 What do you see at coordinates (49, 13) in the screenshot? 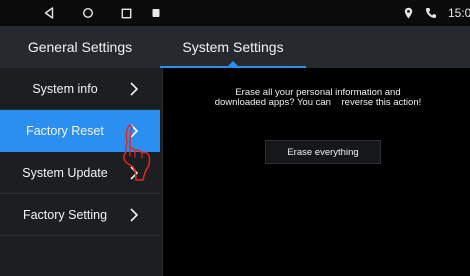
I see `back-icon` at bounding box center [49, 13].